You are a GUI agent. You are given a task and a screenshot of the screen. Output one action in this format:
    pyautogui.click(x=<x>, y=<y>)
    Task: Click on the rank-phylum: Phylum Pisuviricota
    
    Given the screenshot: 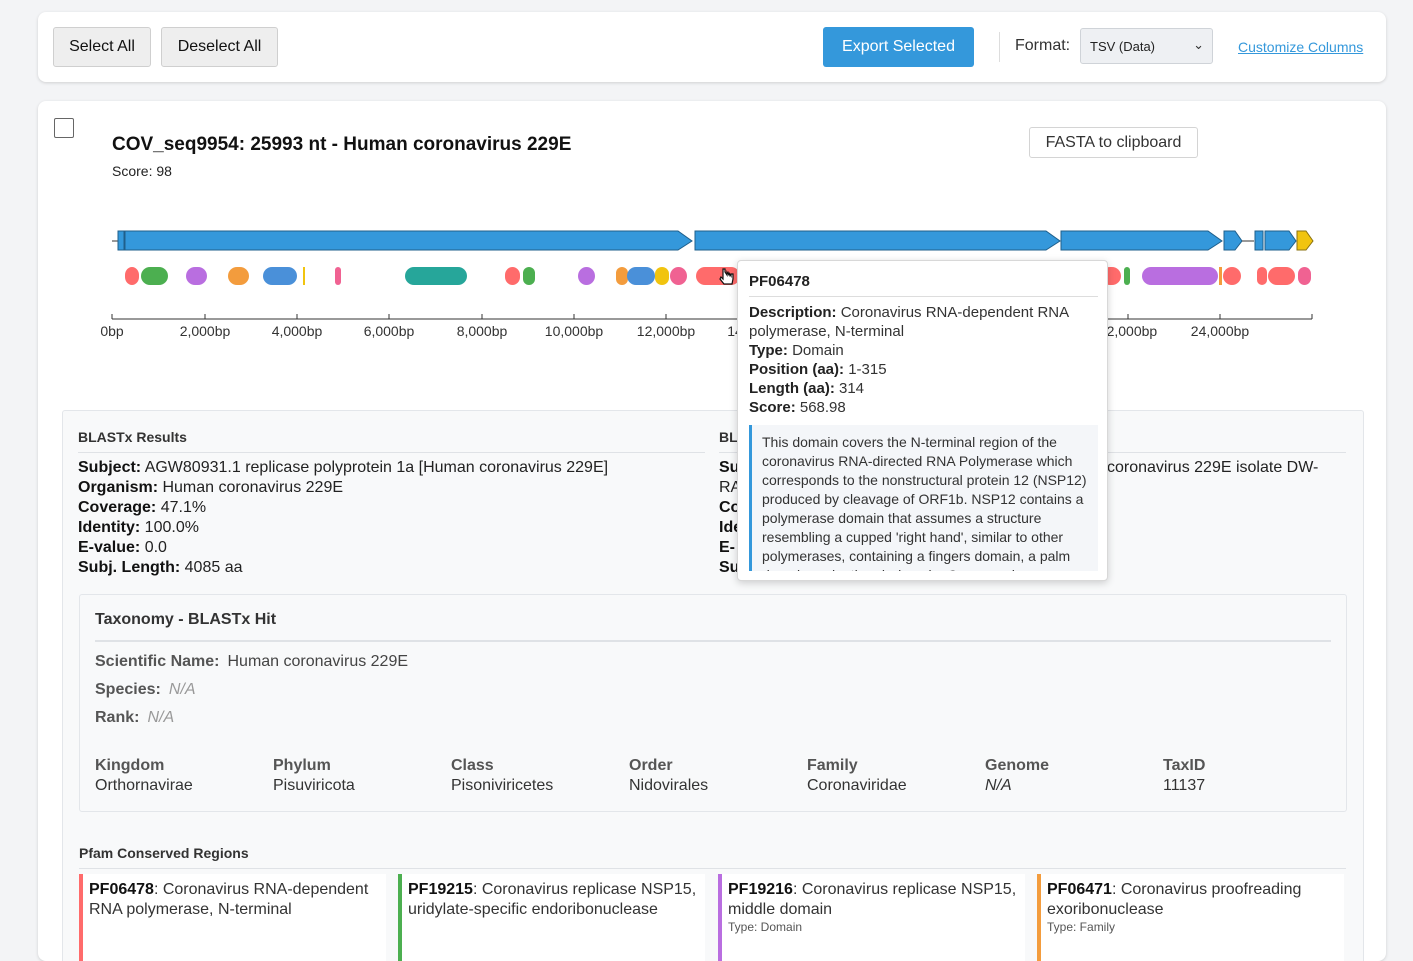 What is the action you would take?
    pyautogui.click(x=314, y=775)
    